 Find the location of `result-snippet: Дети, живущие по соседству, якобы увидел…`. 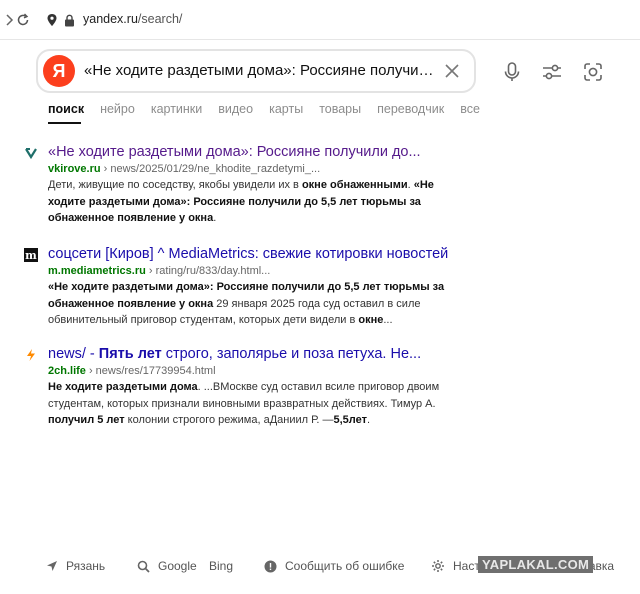

result-snippet: Дети, живущие по соседству, якобы увидел… is located at coordinates (241, 201).